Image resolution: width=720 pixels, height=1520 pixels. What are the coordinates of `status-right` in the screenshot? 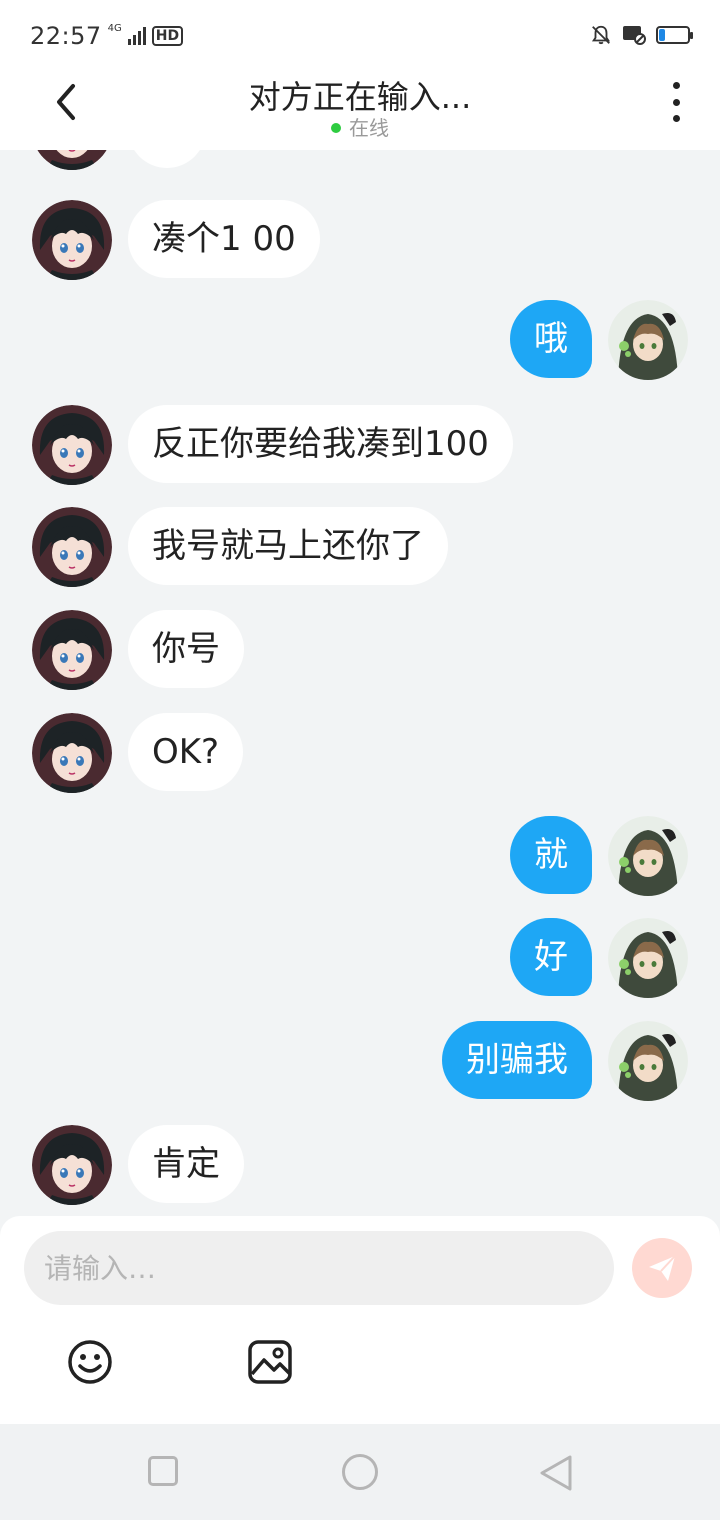 It's located at (641, 35).